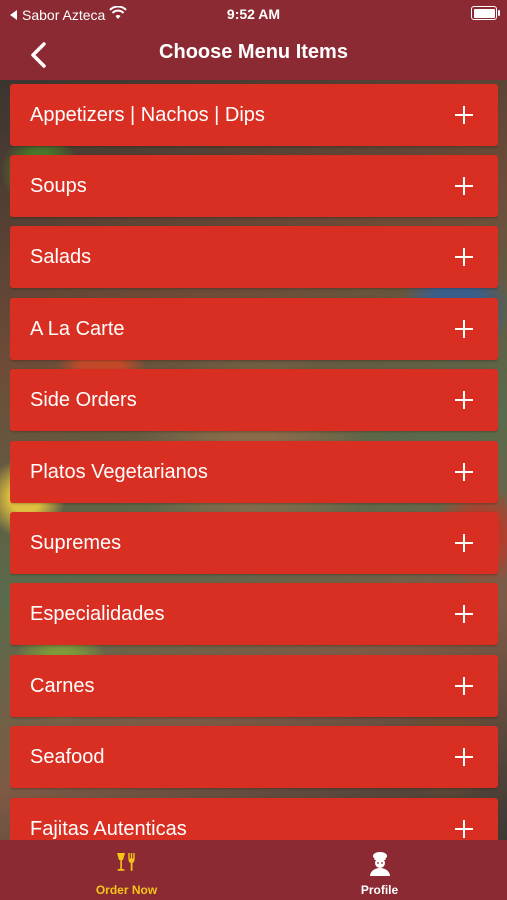 This screenshot has height=900, width=507. Describe the element at coordinates (254, 757) in the screenshot. I see `menu-category-item: Seafood` at that location.